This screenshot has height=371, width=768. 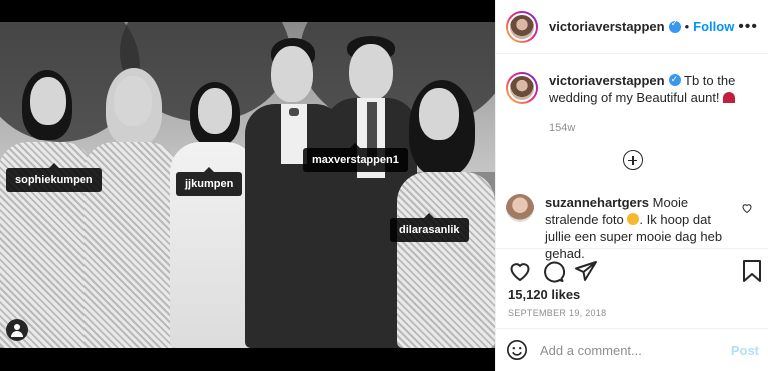 What do you see at coordinates (522, 88) in the screenshot?
I see `caption-avatar` at bounding box center [522, 88].